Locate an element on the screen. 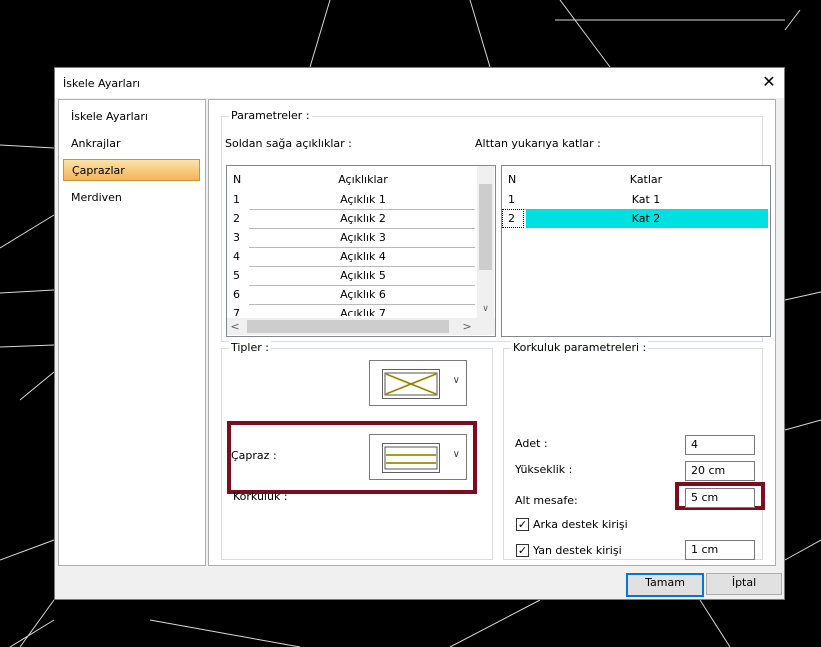  bottom-gap-label: Alt mesafe: is located at coordinates (546, 500).